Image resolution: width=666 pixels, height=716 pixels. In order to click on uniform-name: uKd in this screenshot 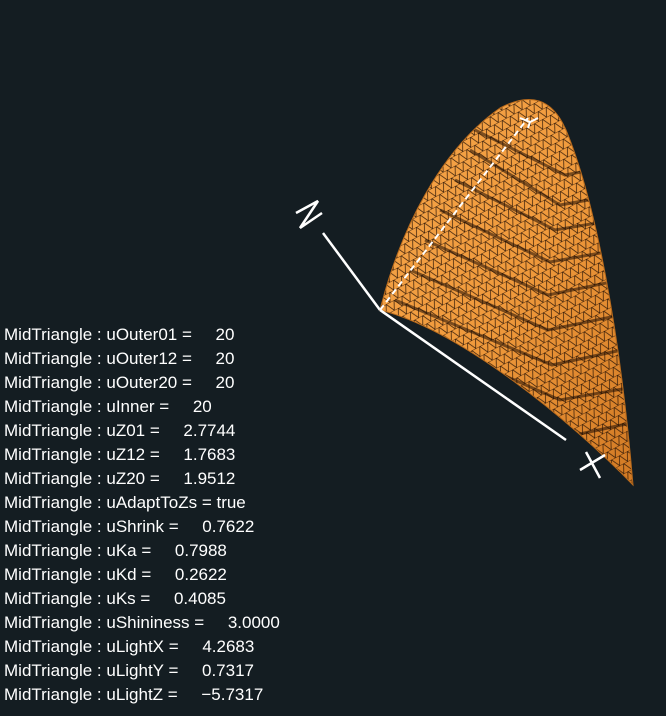, I will do `click(121, 574)`.